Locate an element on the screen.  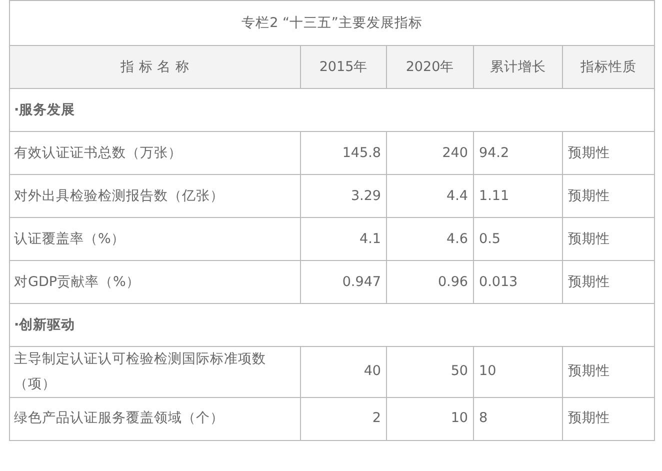
table-cell: 认证覆盖率（%） is located at coordinates (155, 239).